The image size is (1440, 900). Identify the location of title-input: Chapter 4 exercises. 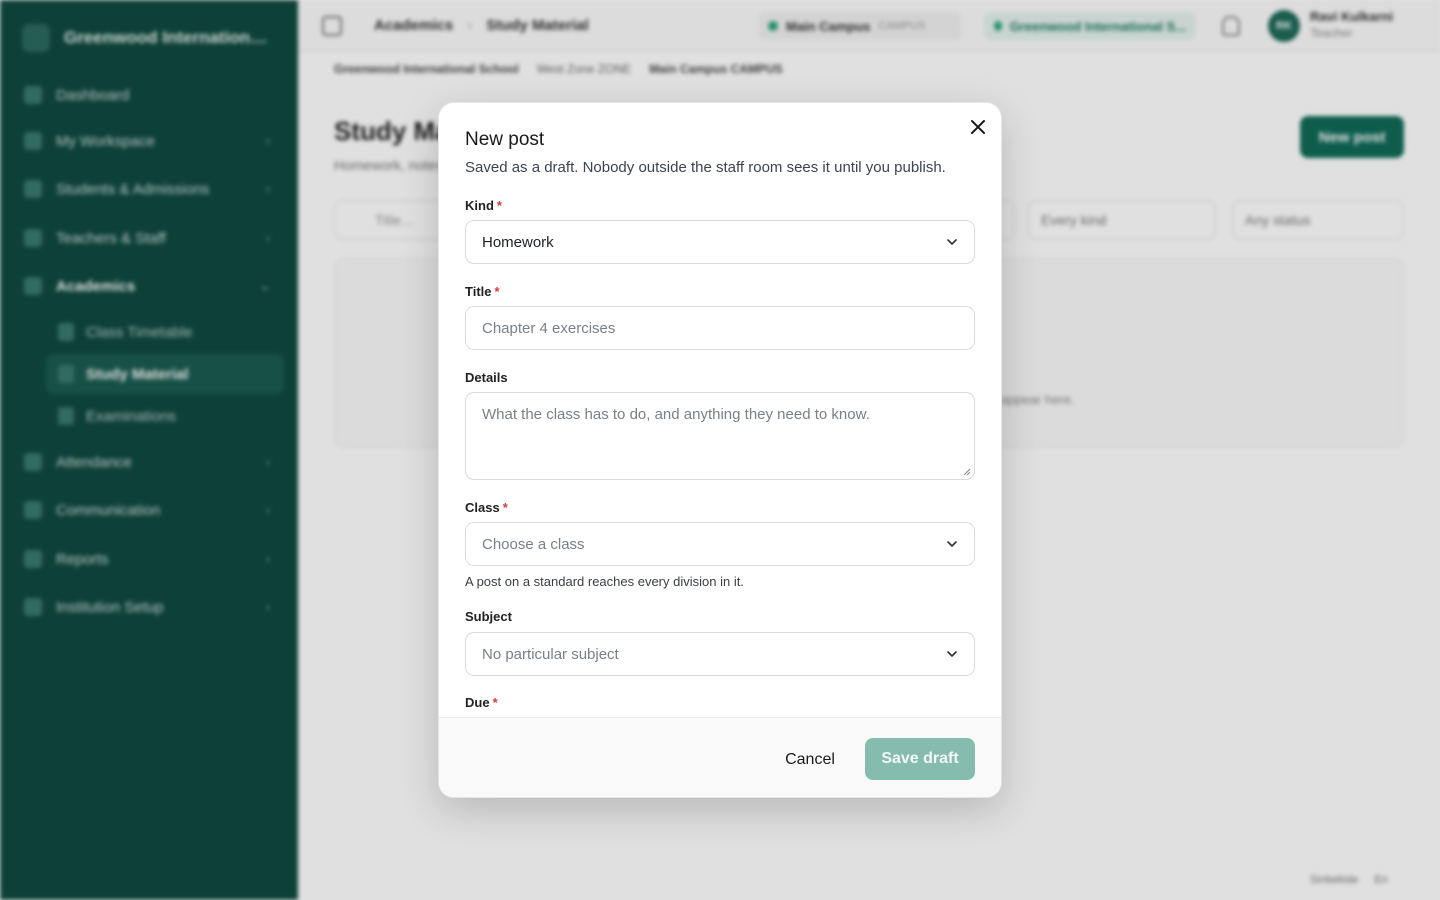
(720, 328).